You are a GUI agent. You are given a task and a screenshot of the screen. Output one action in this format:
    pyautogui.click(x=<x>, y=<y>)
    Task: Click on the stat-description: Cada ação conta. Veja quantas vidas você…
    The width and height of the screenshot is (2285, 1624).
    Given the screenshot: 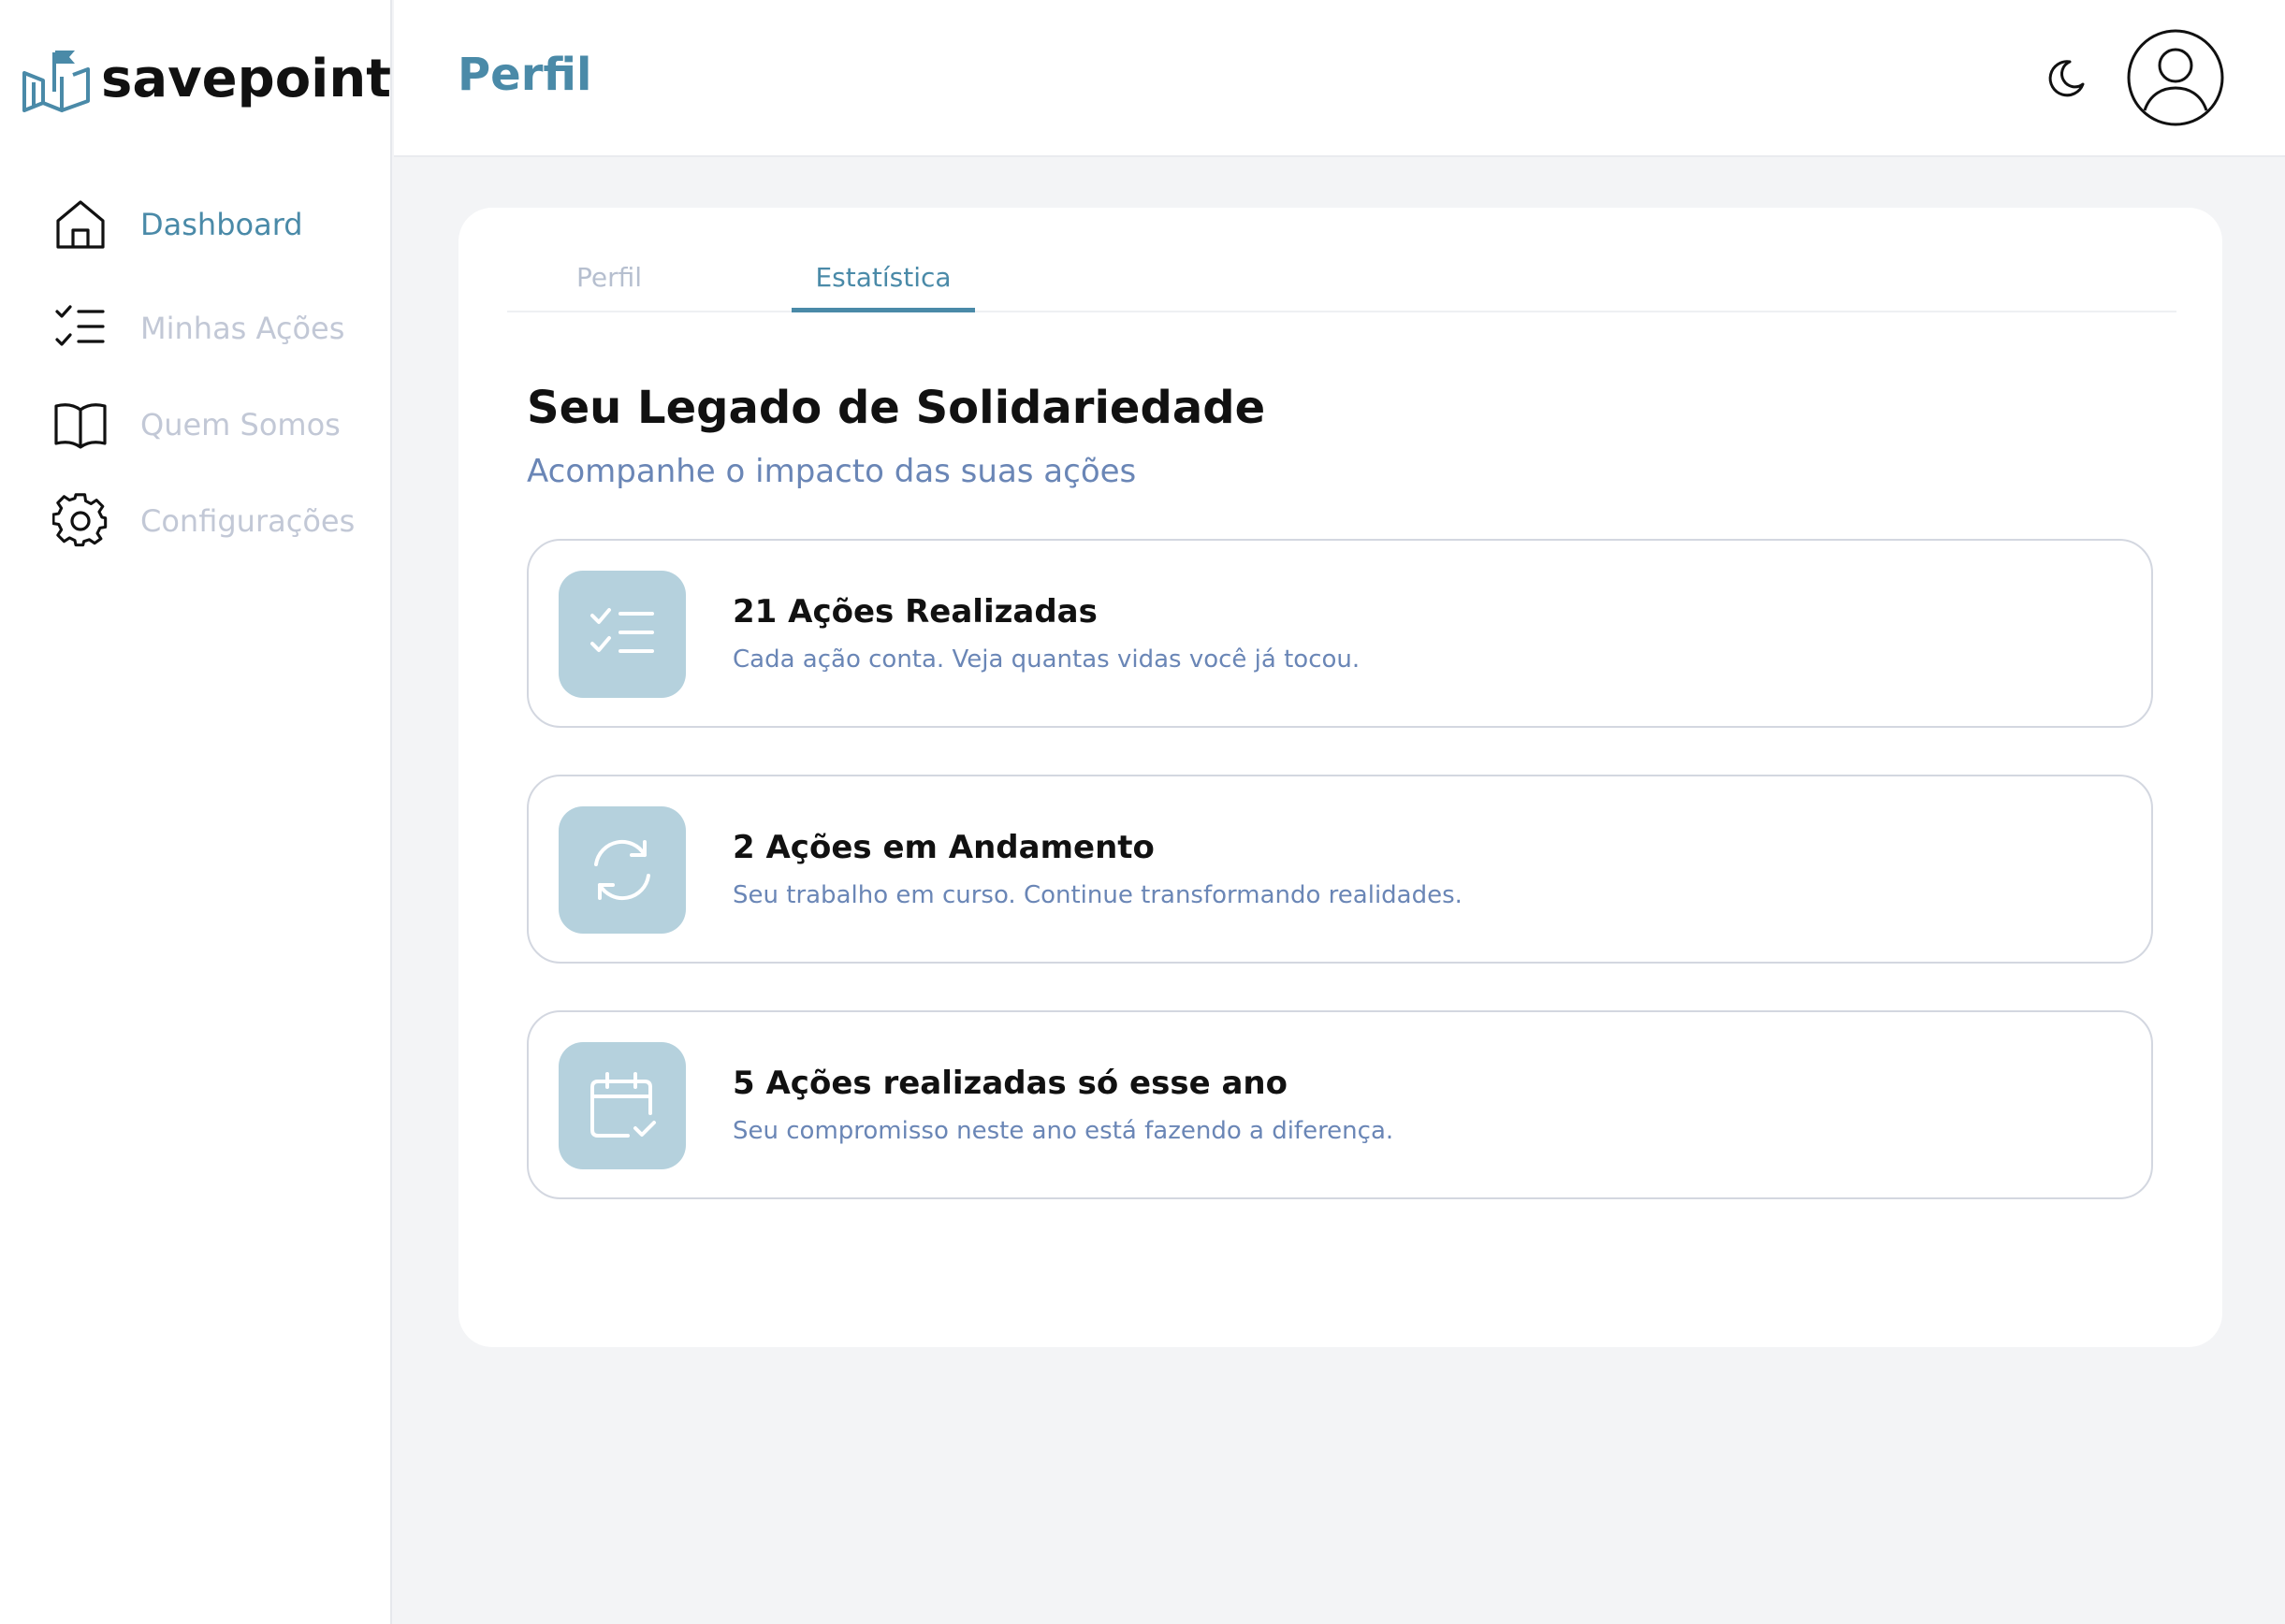 What is the action you would take?
    pyautogui.click(x=1047, y=659)
    